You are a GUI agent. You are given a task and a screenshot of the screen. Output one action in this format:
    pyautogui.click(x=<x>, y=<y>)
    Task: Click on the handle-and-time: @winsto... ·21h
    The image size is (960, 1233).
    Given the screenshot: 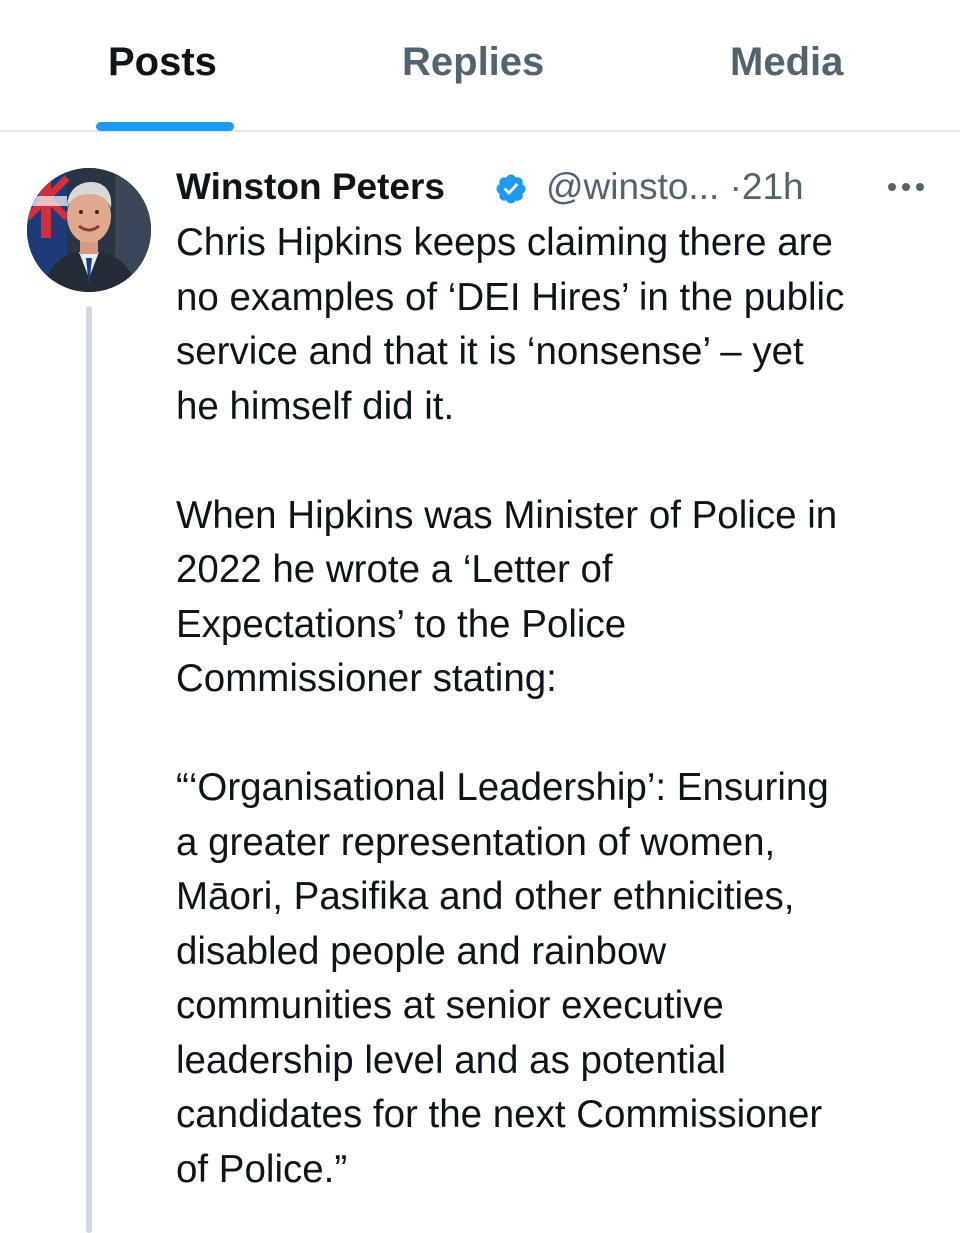 What is the action you would take?
    pyautogui.click(x=675, y=187)
    